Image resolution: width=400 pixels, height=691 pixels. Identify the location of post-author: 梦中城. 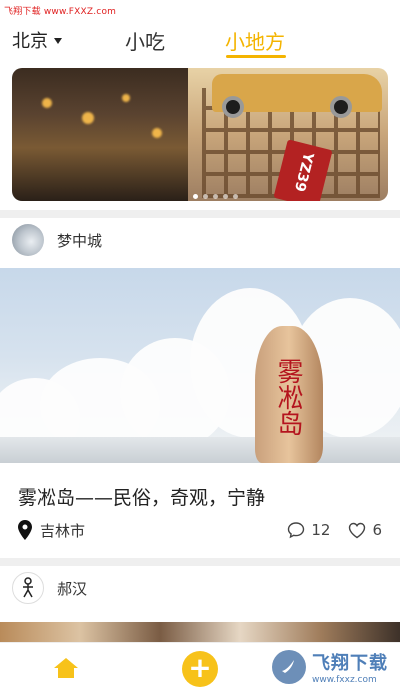
(57, 240).